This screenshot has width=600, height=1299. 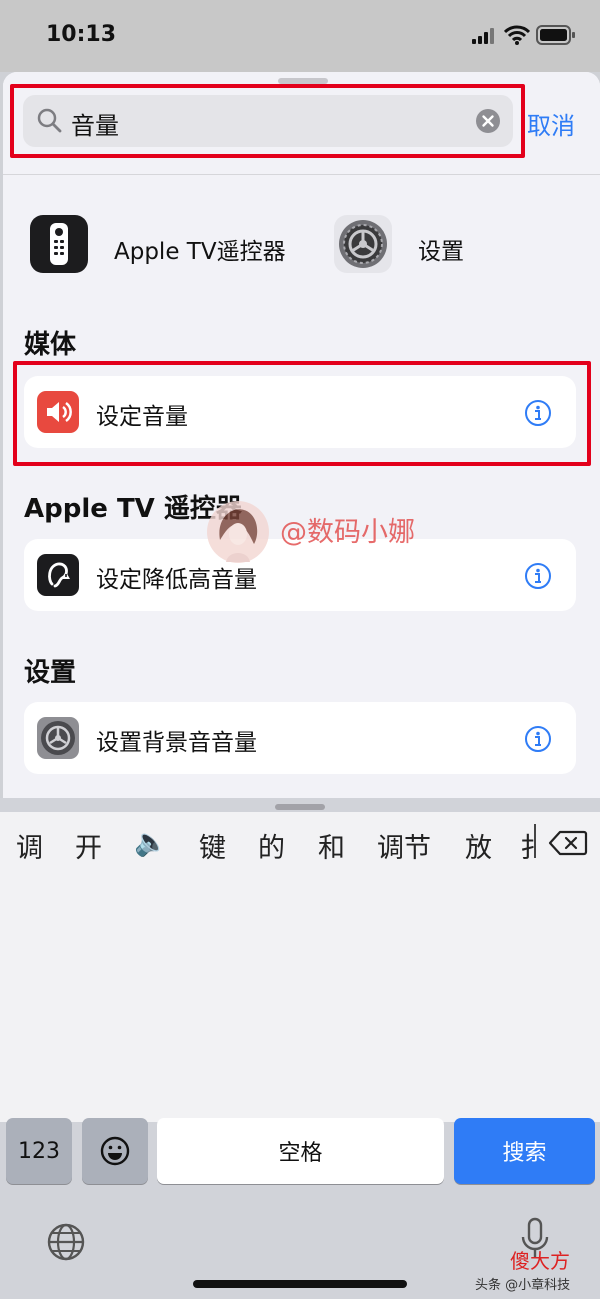 I want to click on status-bar: 10:13, so click(x=300, y=36).